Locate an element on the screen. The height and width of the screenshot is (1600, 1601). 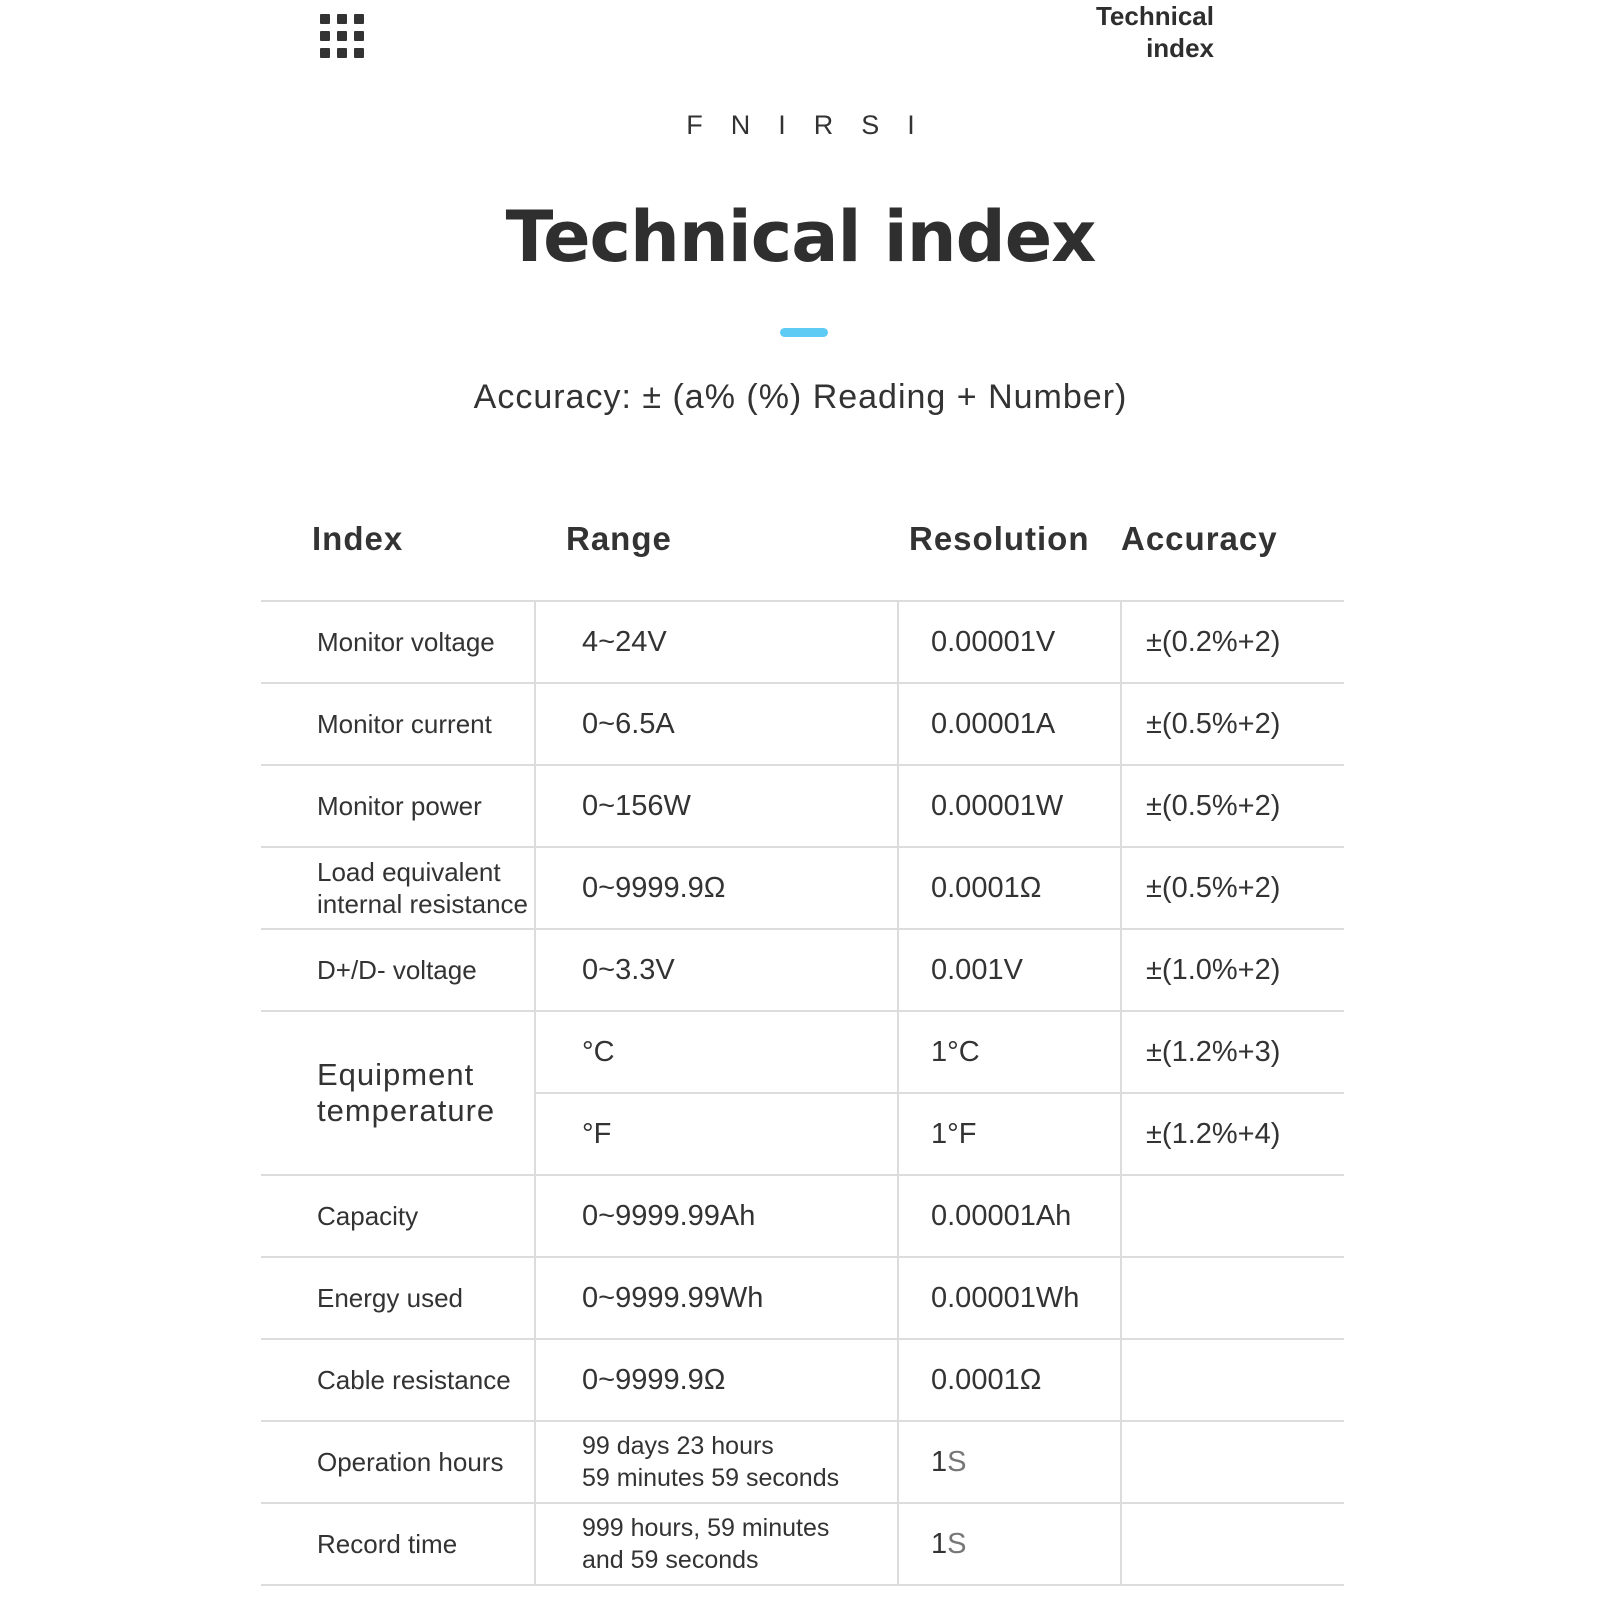
corner-title-line1: Technical is located at coordinates (1154, 16).